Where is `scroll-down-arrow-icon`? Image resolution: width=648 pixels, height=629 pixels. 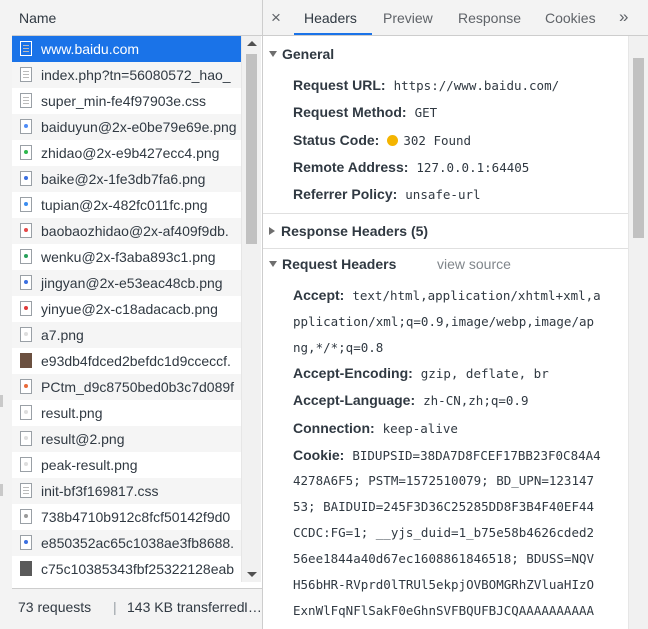 scroll-down-arrow-icon is located at coordinates (252, 574).